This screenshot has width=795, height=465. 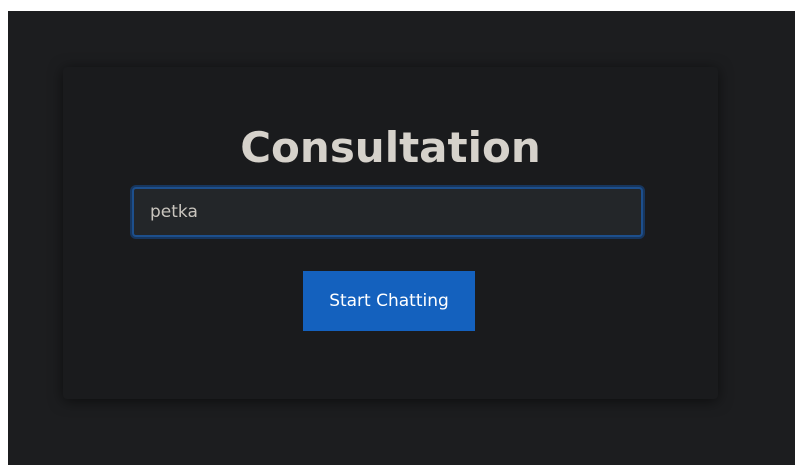 What do you see at coordinates (387, 212) in the screenshot?
I see `name-input` at bounding box center [387, 212].